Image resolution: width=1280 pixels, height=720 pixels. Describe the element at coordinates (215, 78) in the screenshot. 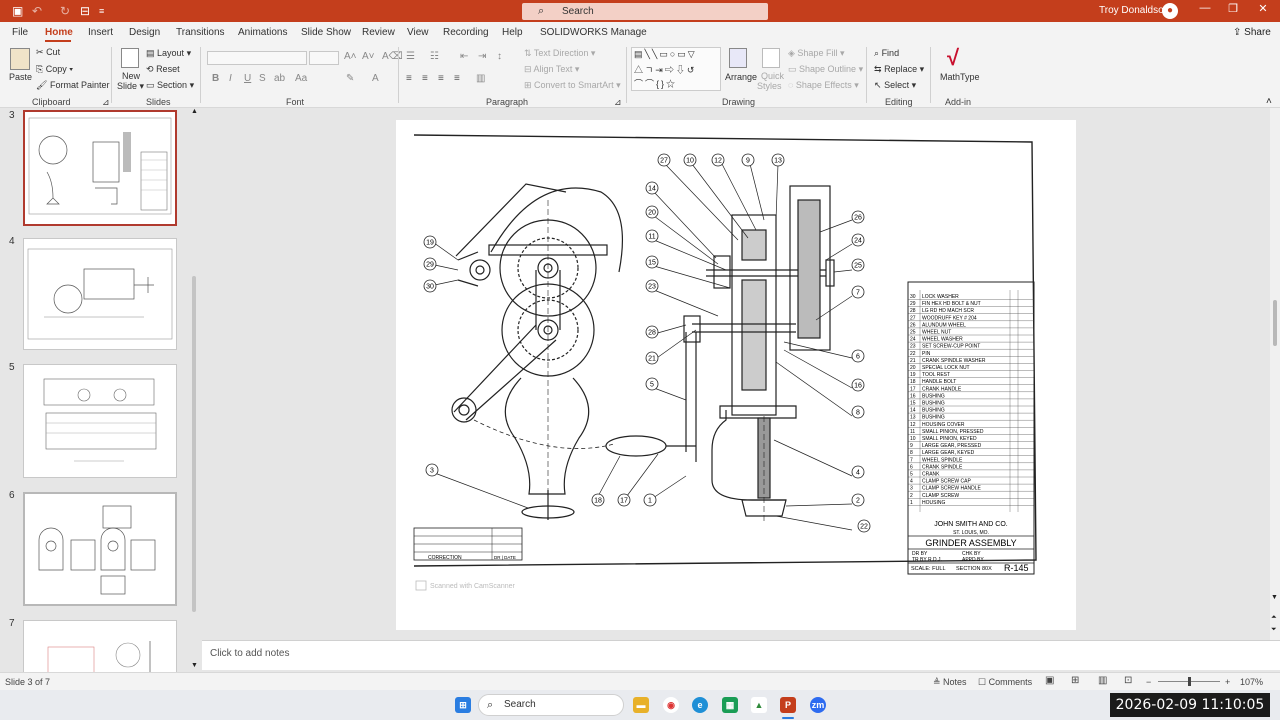

I see `bold-icon: B` at that location.